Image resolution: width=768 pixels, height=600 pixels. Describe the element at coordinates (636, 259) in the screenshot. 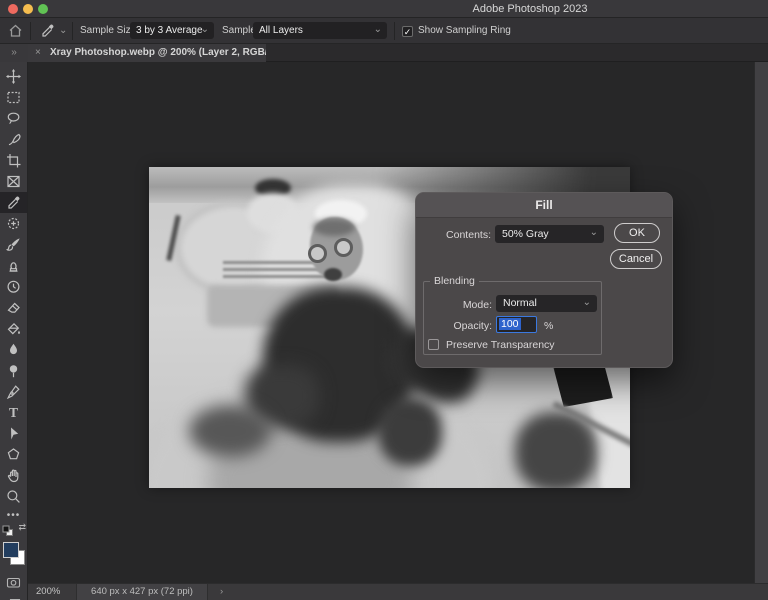

I see `cancel-button: Cancel` at that location.